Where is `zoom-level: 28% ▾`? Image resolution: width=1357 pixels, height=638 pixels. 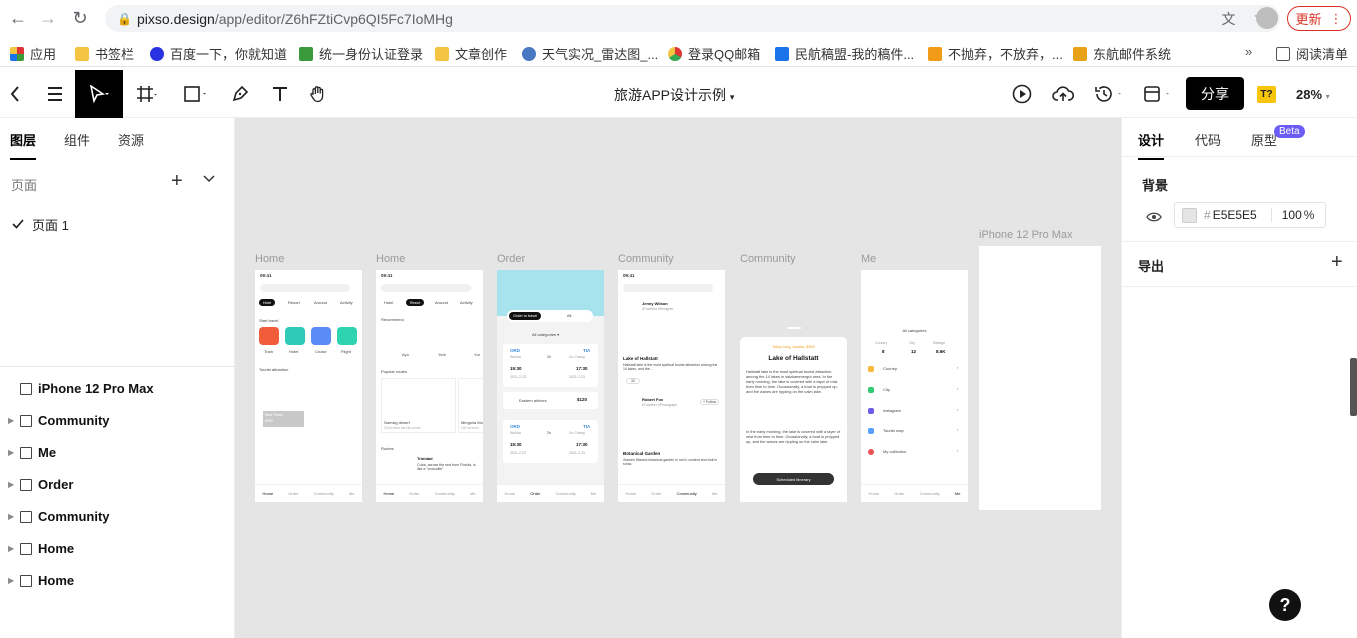 zoom-level: 28% ▾ is located at coordinates (1313, 94).